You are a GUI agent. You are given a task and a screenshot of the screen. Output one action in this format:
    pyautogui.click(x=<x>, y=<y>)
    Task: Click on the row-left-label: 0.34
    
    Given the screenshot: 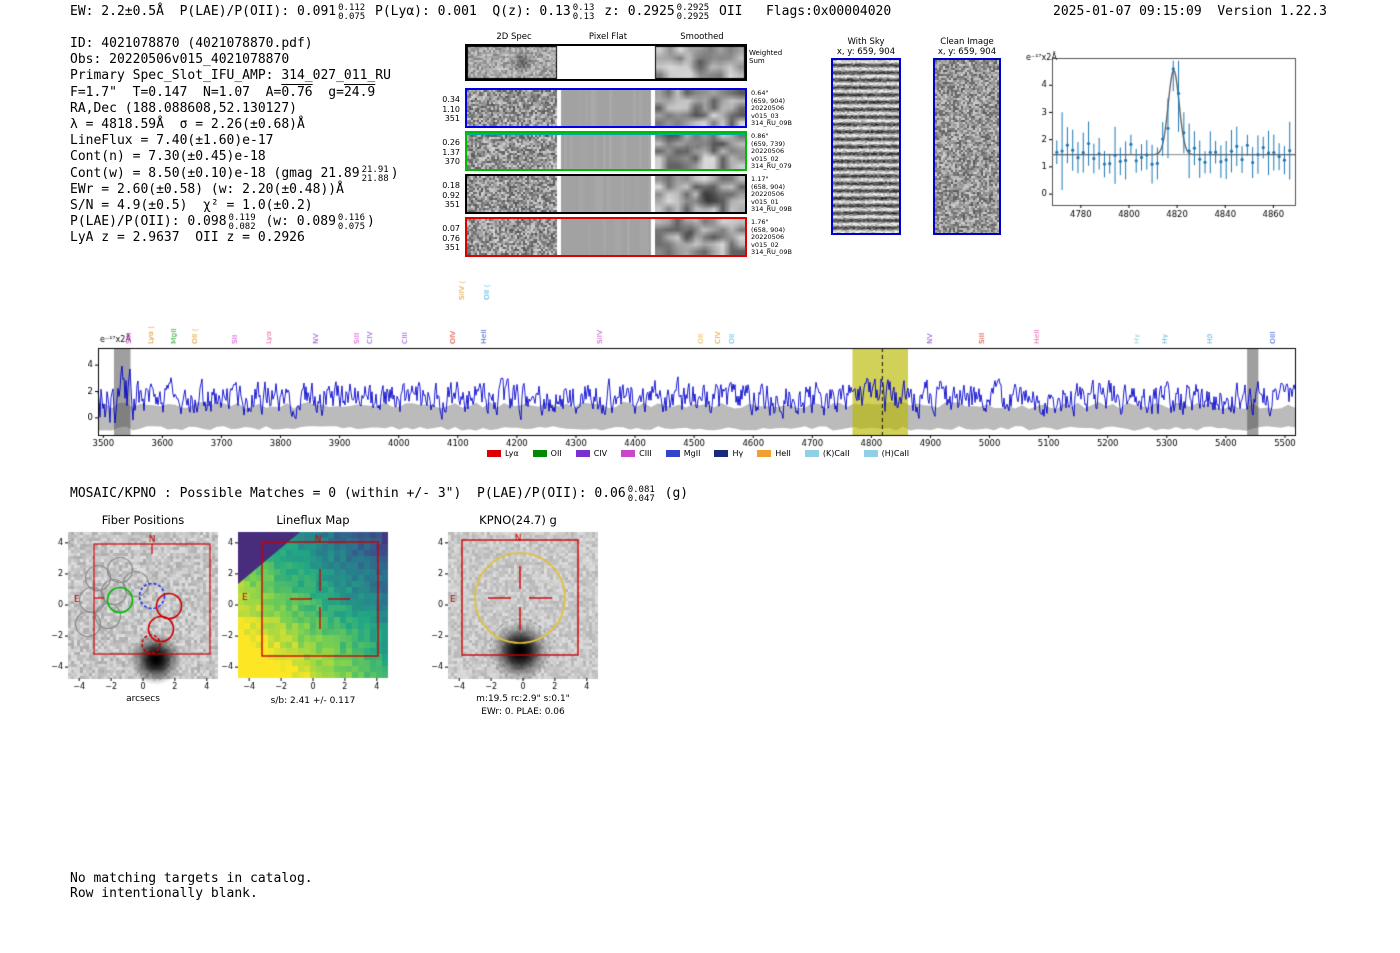 What is the action you would take?
    pyautogui.click(x=451, y=99)
    